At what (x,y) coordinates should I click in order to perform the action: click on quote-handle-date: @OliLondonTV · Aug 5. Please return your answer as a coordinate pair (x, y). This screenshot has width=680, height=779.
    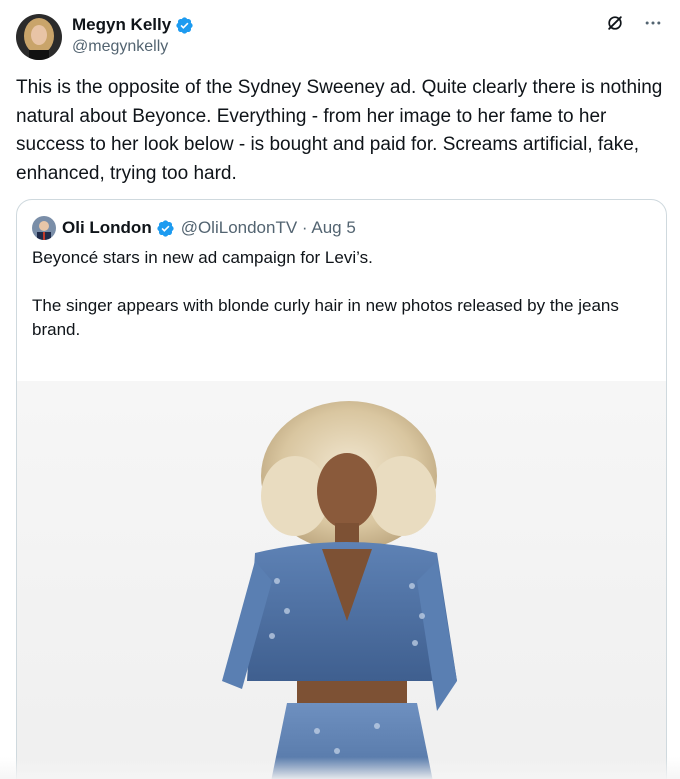
    Looking at the image, I should click on (268, 227).